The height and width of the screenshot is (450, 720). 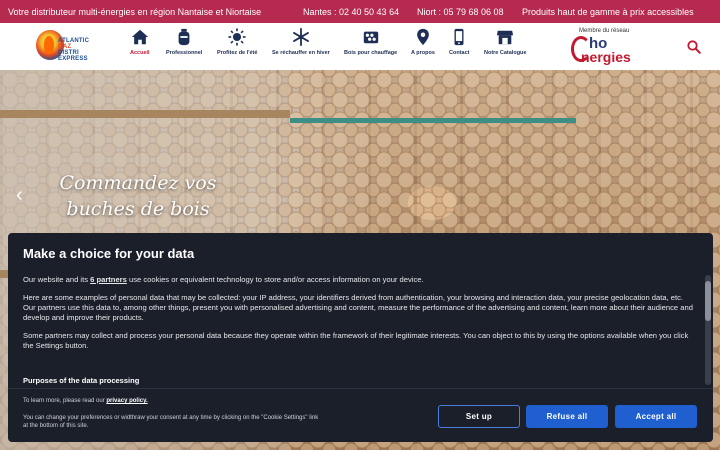 I want to click on nav-label: Professionnel, so click(x=184, y=53).